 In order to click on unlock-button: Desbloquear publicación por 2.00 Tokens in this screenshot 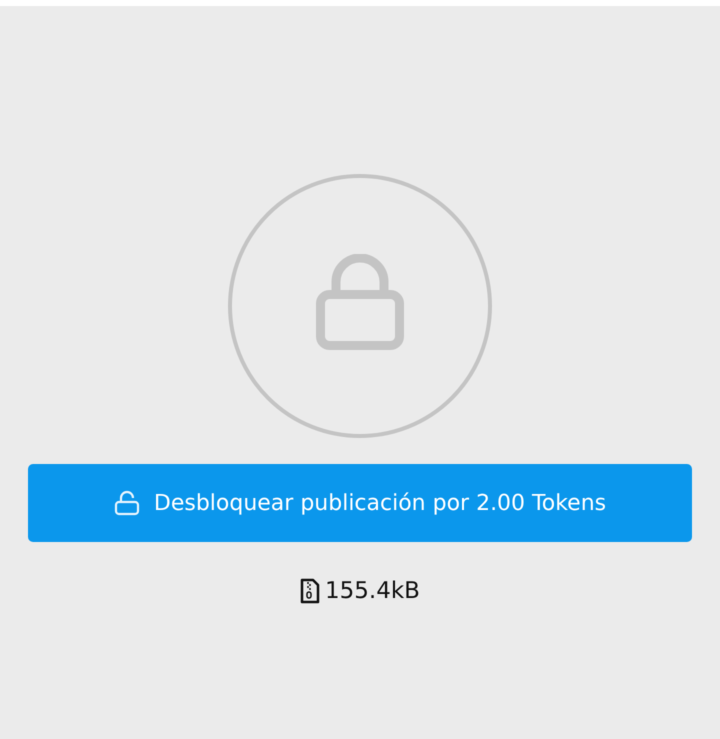, I will do `click(360, 503)`.